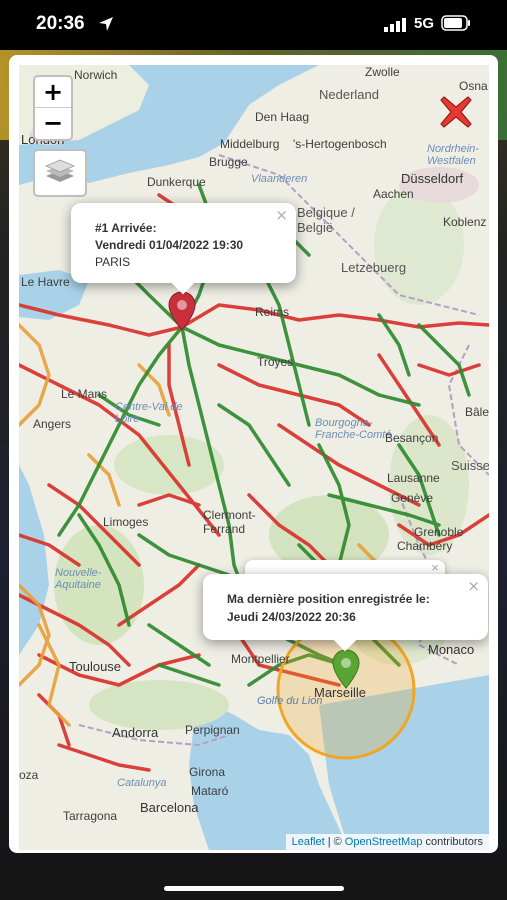 Image resolution: width=507 pixels, height=900 pixels. Describe the element at coordinates (477, 412) in the screenshot. I see `map-label-city: Bâle` at that location.